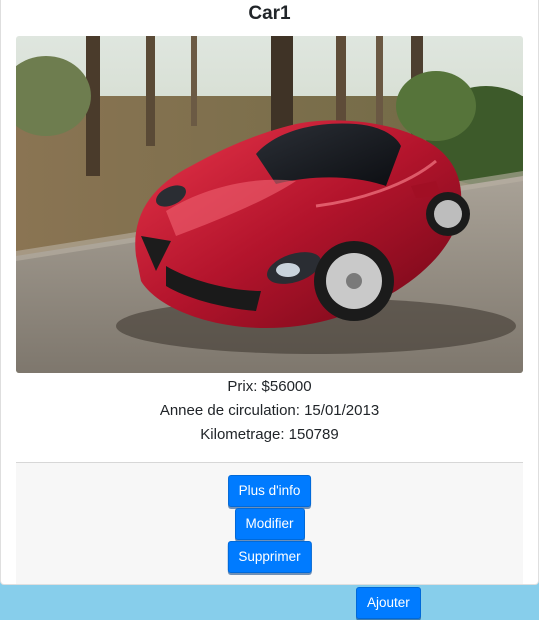 Image resolution: width=539 pixels, height=620 pixels. I want to click on more-info-button: Plus d'info, so click(269, 491).